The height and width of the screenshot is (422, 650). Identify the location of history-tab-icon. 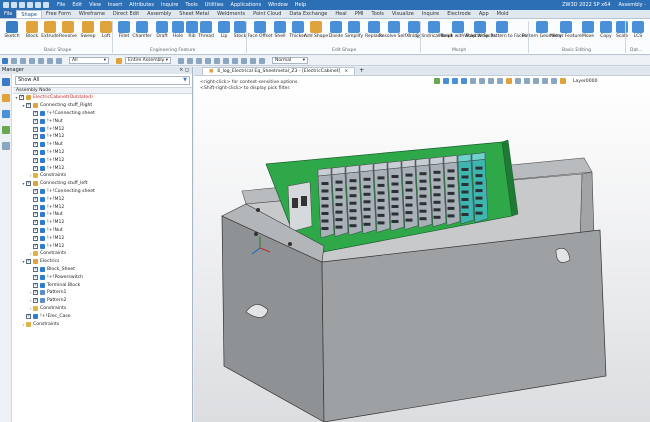
(6, 82).